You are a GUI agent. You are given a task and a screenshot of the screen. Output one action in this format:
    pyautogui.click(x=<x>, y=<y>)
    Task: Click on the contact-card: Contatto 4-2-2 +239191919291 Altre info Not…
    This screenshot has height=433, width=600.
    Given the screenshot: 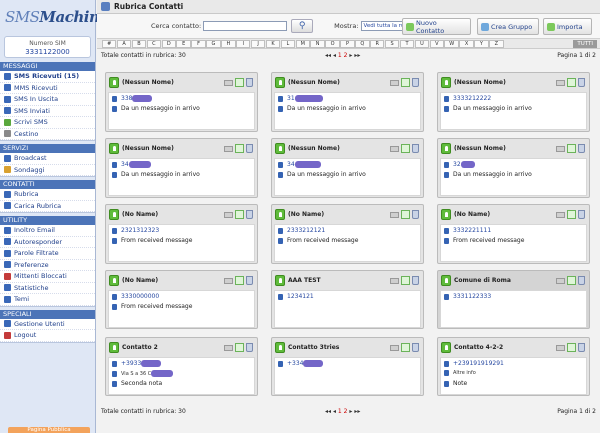 What is the action you would take?
    pyautogui.click(x=513, y=366)
    